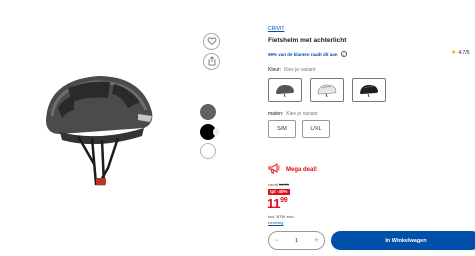 Image resolution: width=475 pixels, height=256 pixels. I want to click on size-hint: Kies je variant, so click(302, 114).